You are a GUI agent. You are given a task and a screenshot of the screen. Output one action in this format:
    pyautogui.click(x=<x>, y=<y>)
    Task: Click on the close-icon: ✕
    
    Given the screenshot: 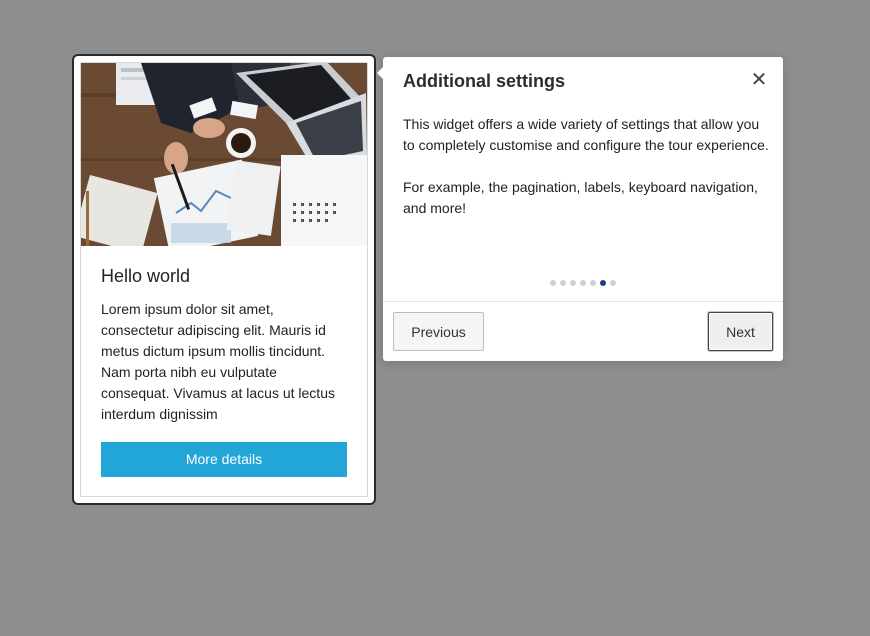 What is the action you would take?
    pyautogui.click(x=759, y=80)
    